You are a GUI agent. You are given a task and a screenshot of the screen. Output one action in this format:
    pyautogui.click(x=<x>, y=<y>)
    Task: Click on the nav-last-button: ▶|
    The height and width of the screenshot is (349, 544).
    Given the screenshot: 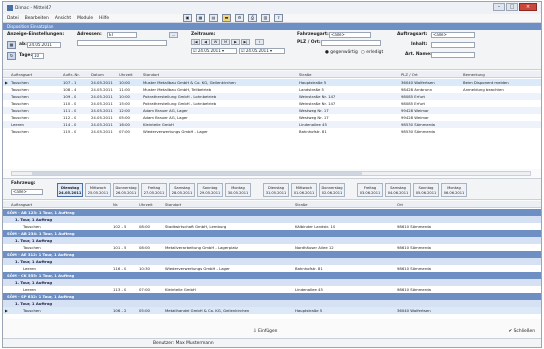 What is the action you would take?
    pyautogui.click(x=245, y=42)
    